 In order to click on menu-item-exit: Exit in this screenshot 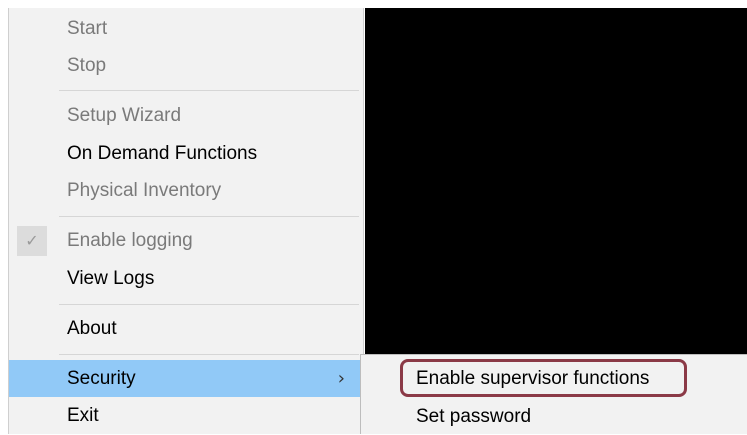, I will do `click(186, 415)`.